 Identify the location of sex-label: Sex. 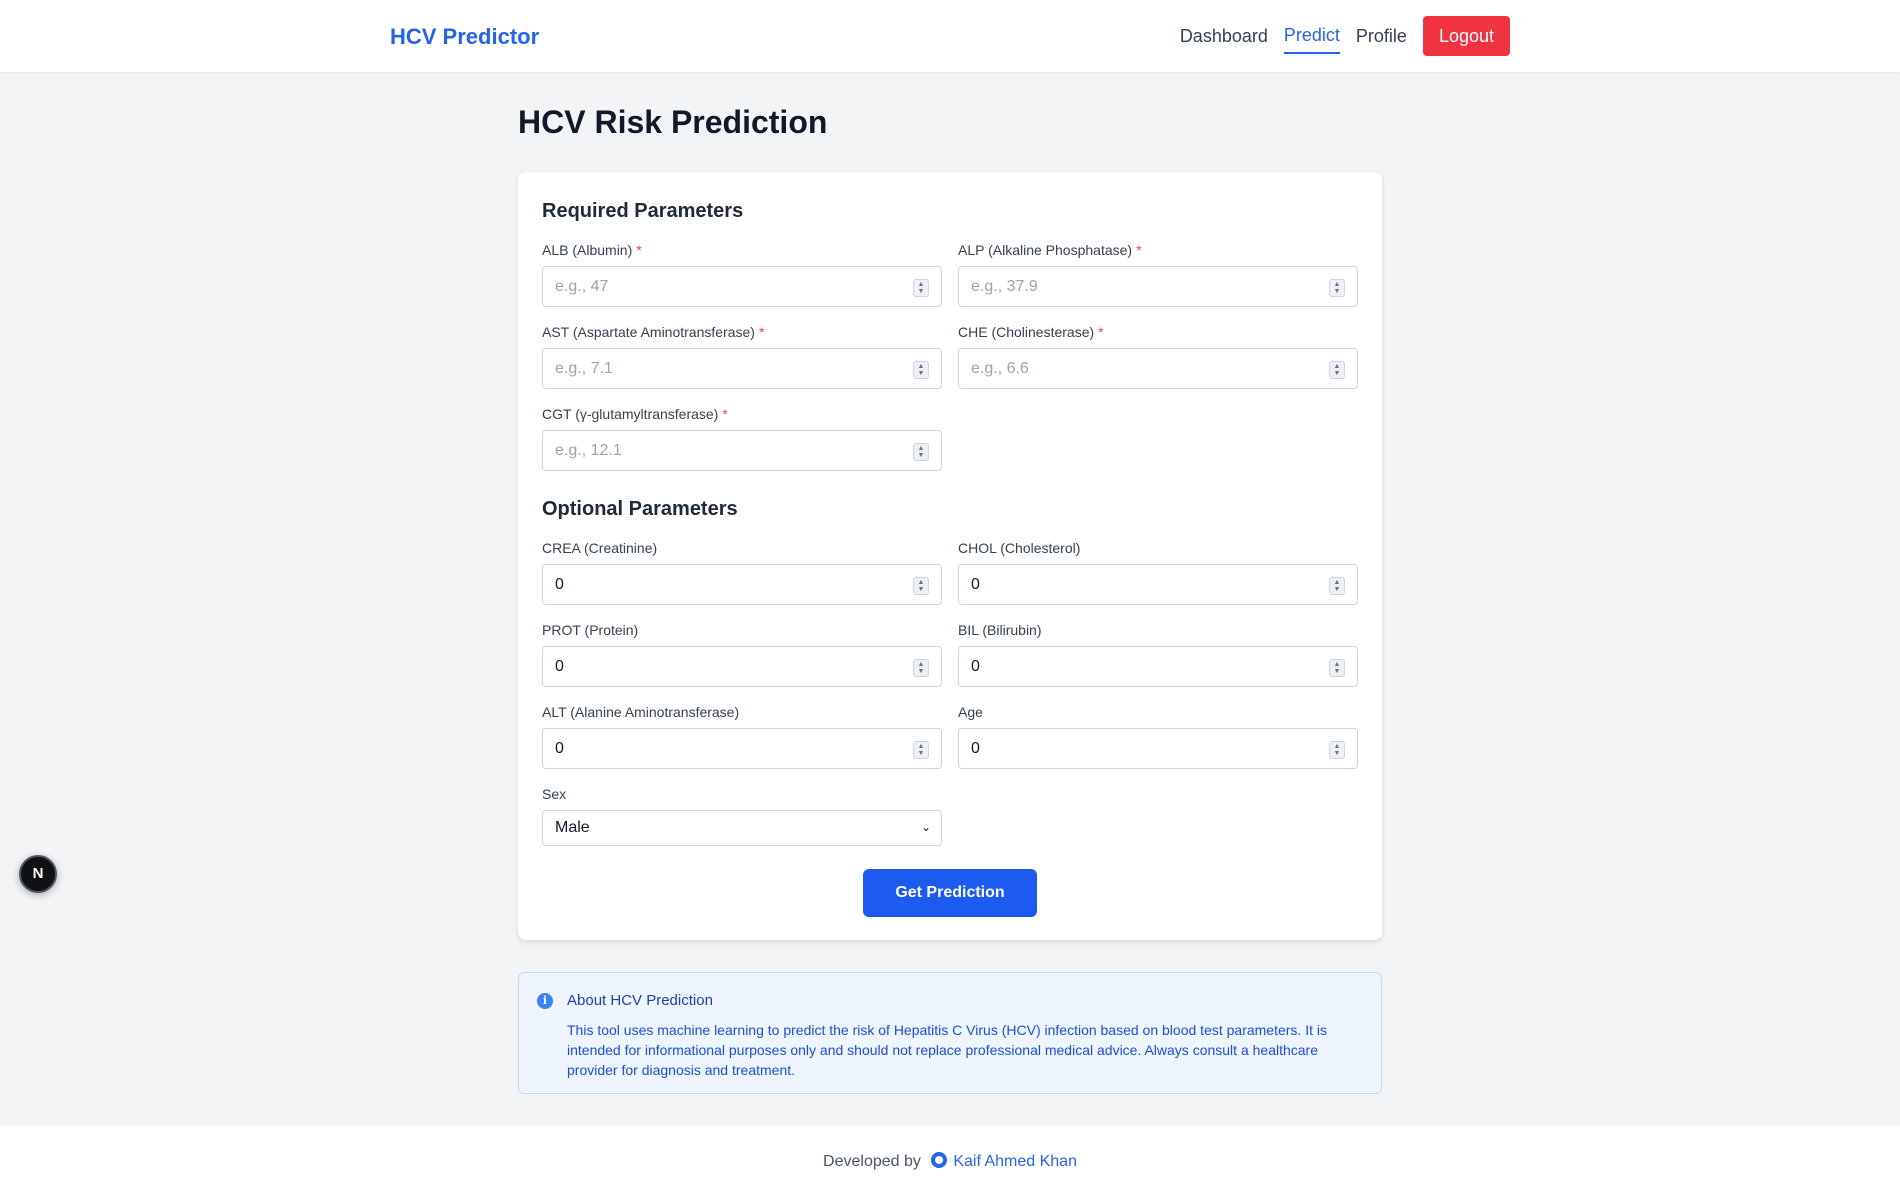
(554, 794).